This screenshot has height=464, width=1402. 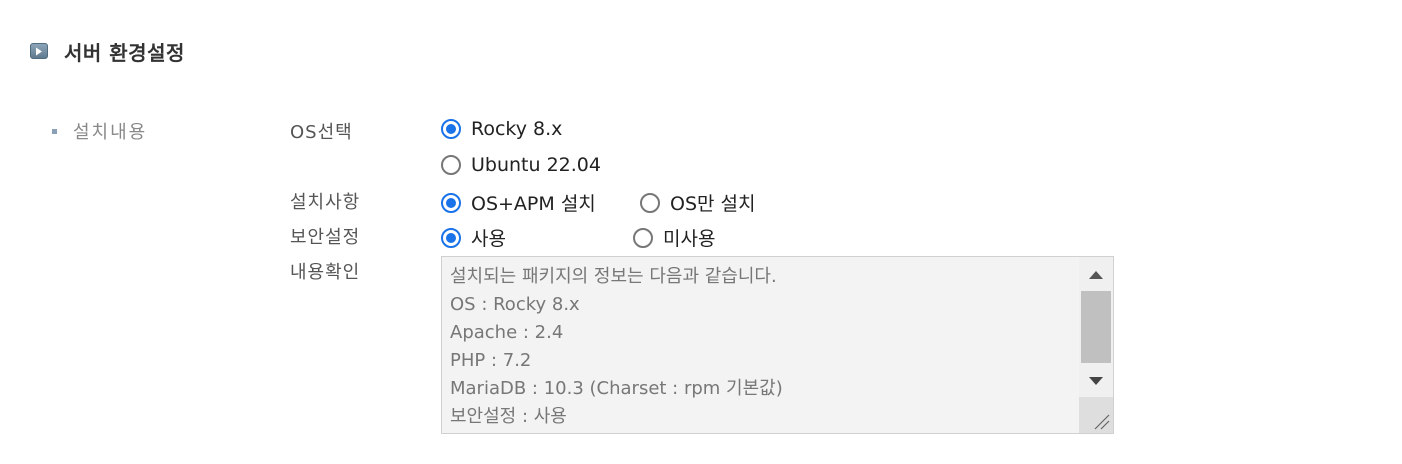 I want to click on scroll-up-icon, so click(x=1096, y=275).